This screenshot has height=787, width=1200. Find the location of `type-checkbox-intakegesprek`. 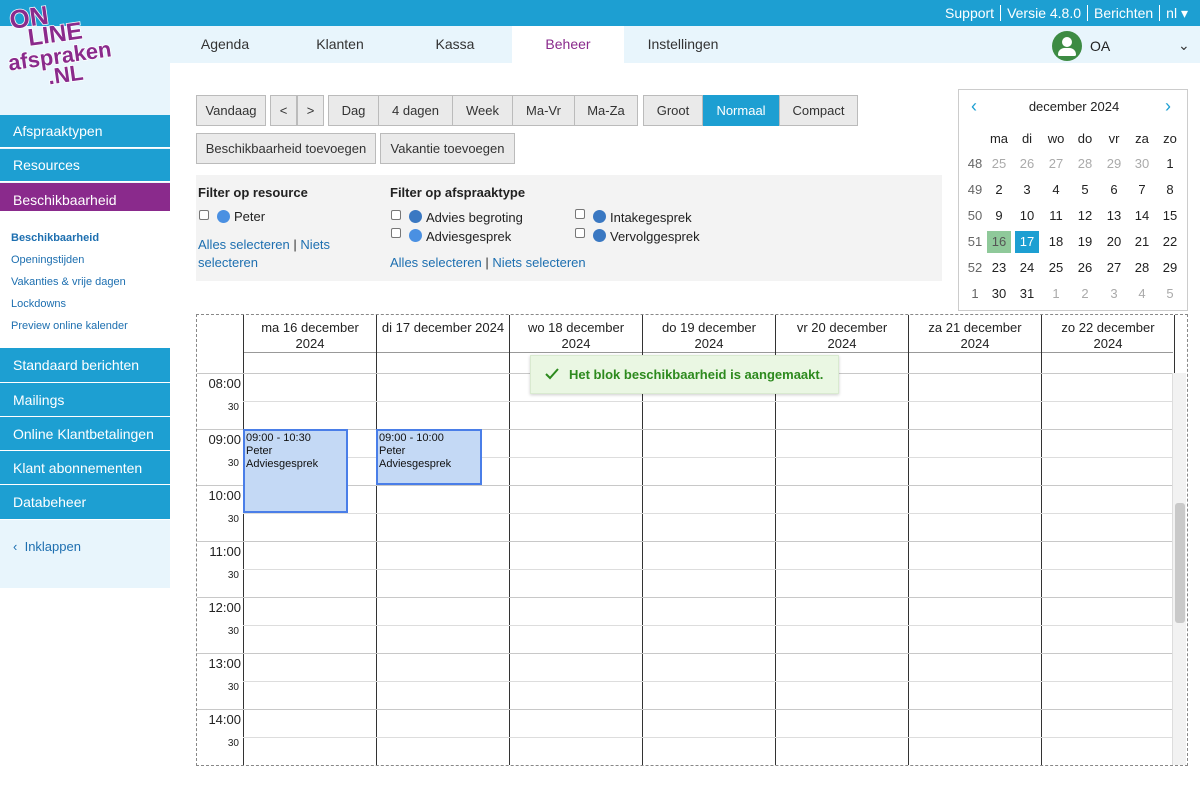

type-checkbox-intakegesprek is located at coordinates (580, 214).